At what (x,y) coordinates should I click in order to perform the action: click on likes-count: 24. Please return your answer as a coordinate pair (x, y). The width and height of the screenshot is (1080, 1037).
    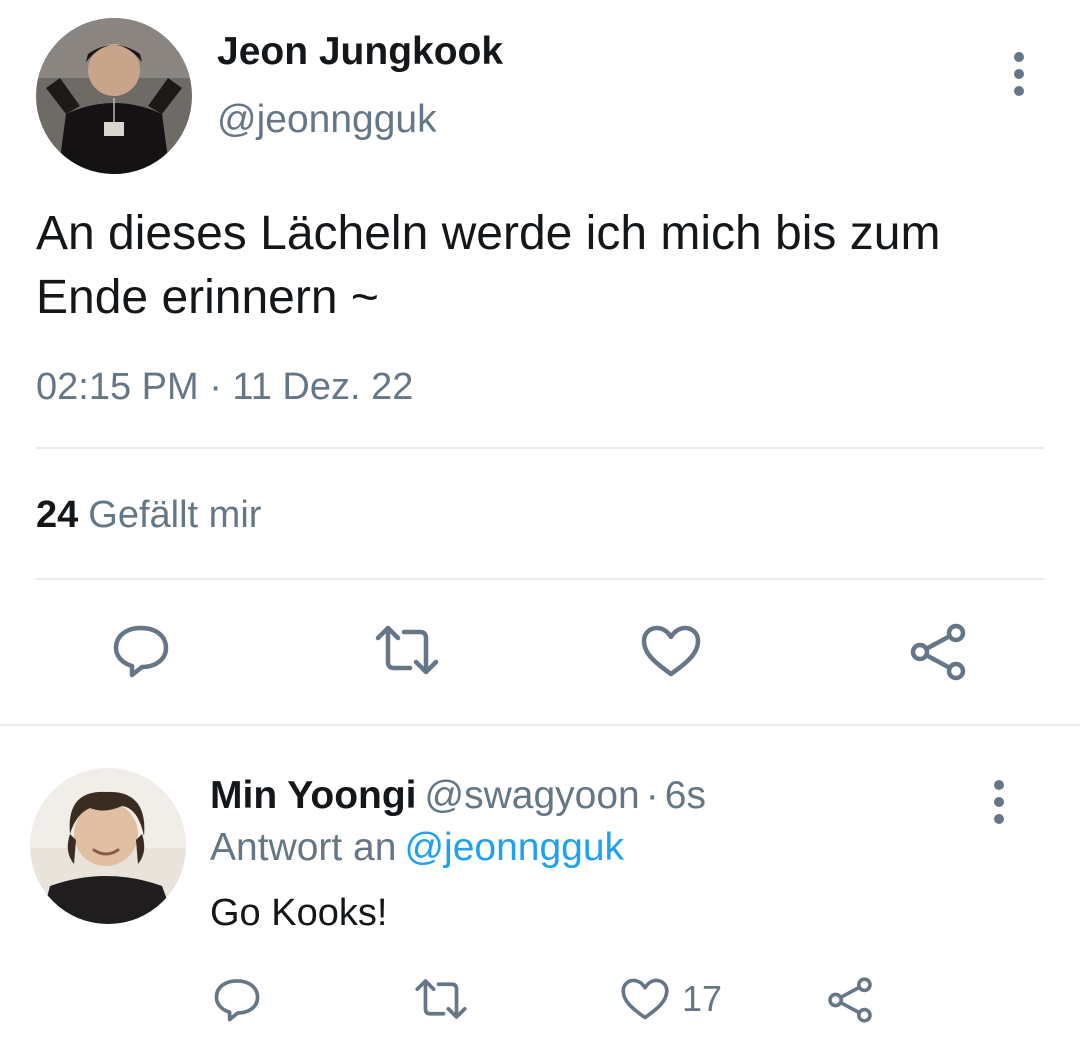
    Looking at the image, I should click on (57, 515).